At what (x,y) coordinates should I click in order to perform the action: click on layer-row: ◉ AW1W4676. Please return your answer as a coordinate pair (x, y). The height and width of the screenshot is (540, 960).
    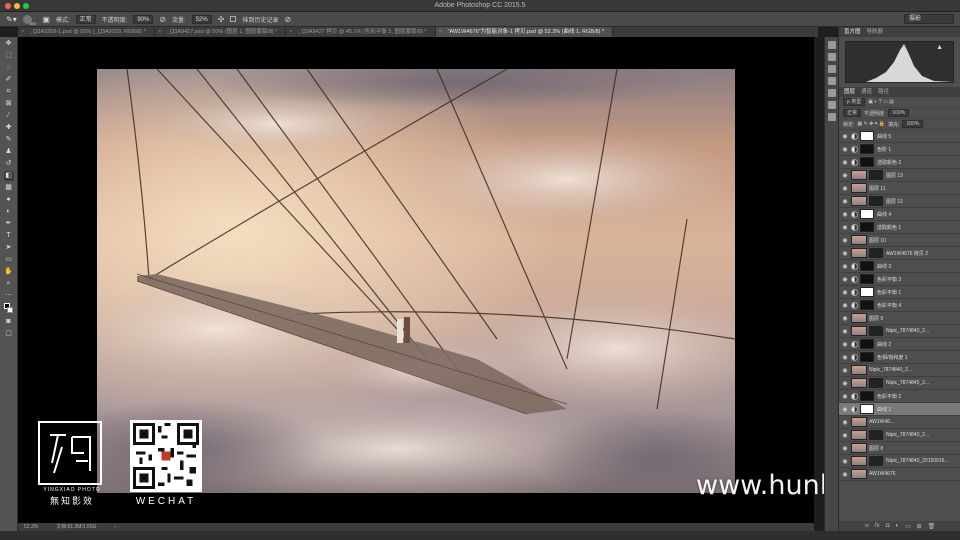
    Looking at the image, I should click on (899, 474).